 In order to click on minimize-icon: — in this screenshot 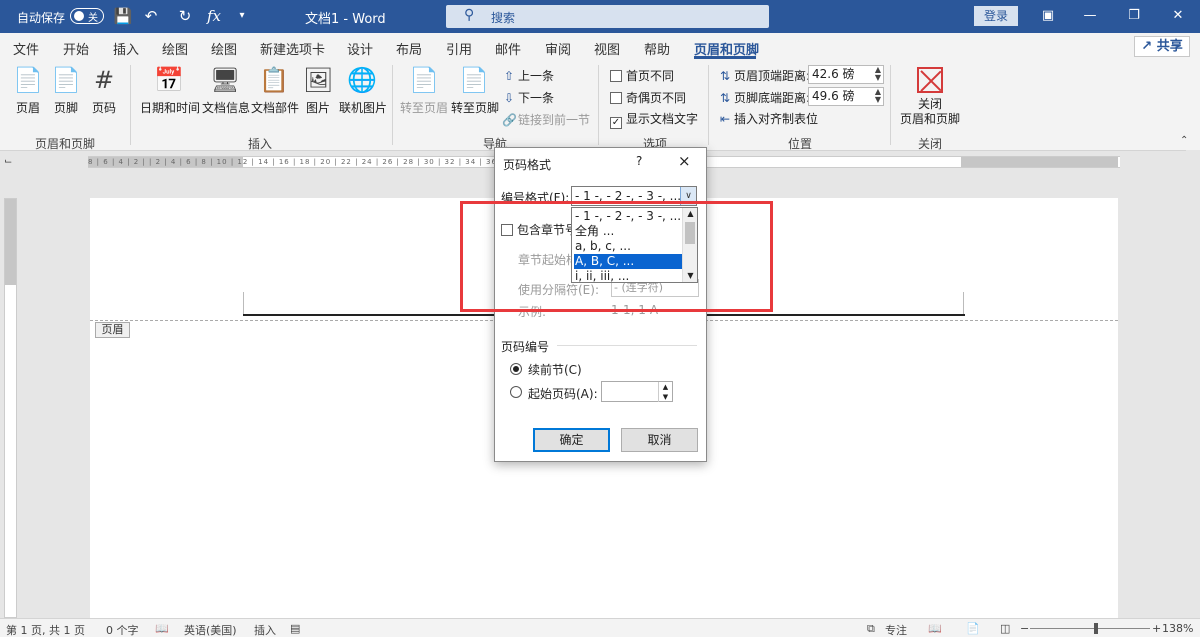, I will do `click(1090, 16)`.